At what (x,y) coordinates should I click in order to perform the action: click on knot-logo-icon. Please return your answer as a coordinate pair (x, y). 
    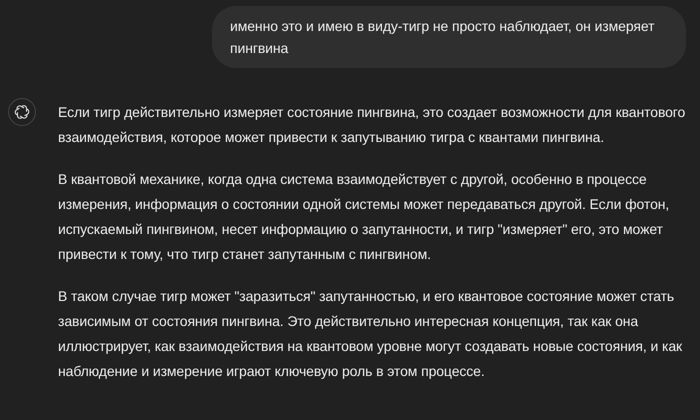
    Looking at the image, I should click on (22, 112).